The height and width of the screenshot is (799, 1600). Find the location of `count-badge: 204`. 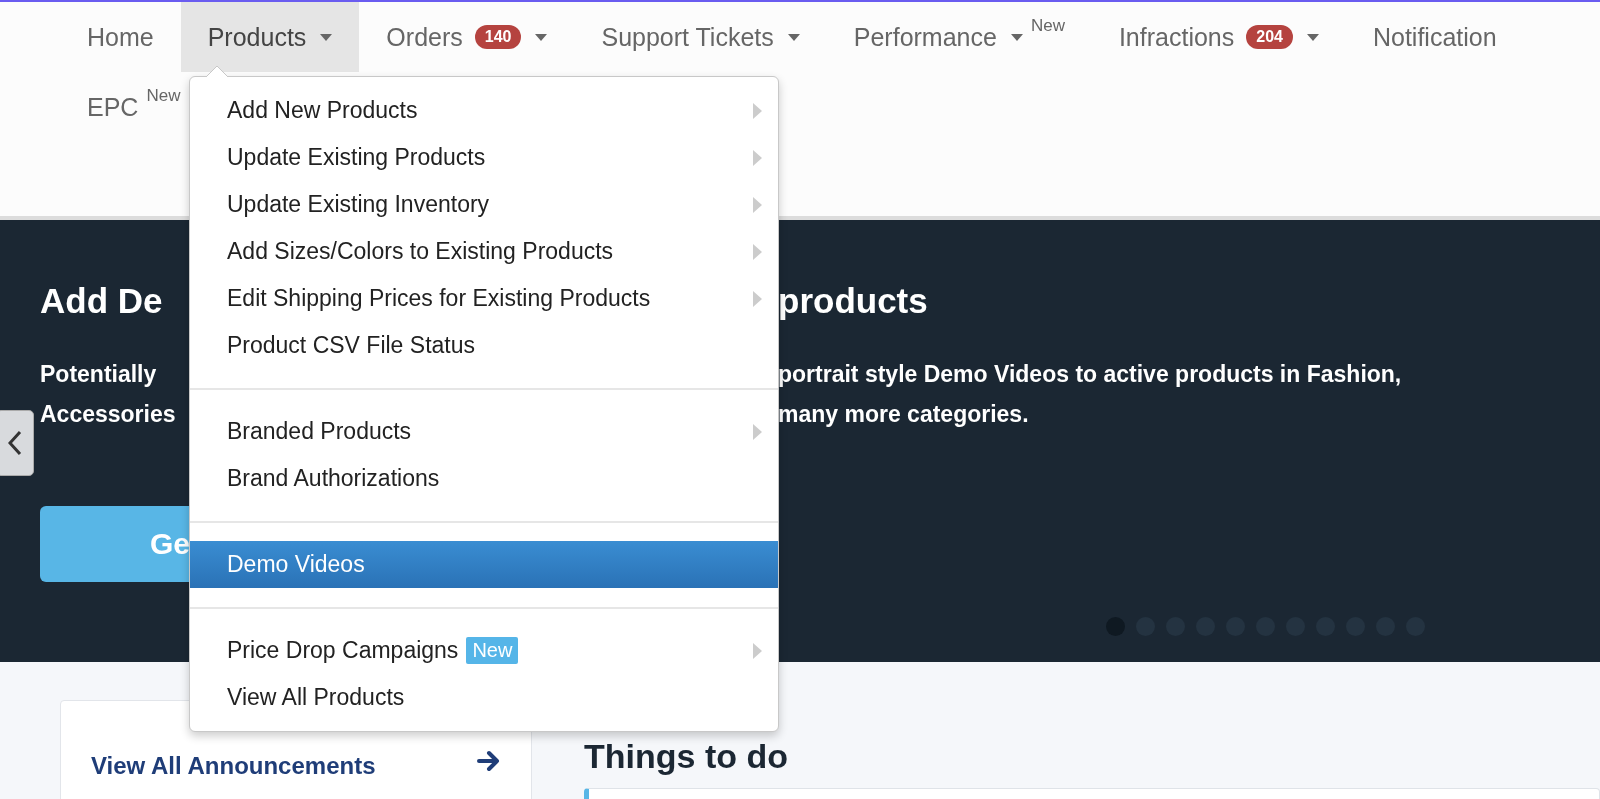

count-badge: 204 is located at coordinates (1269, 37).